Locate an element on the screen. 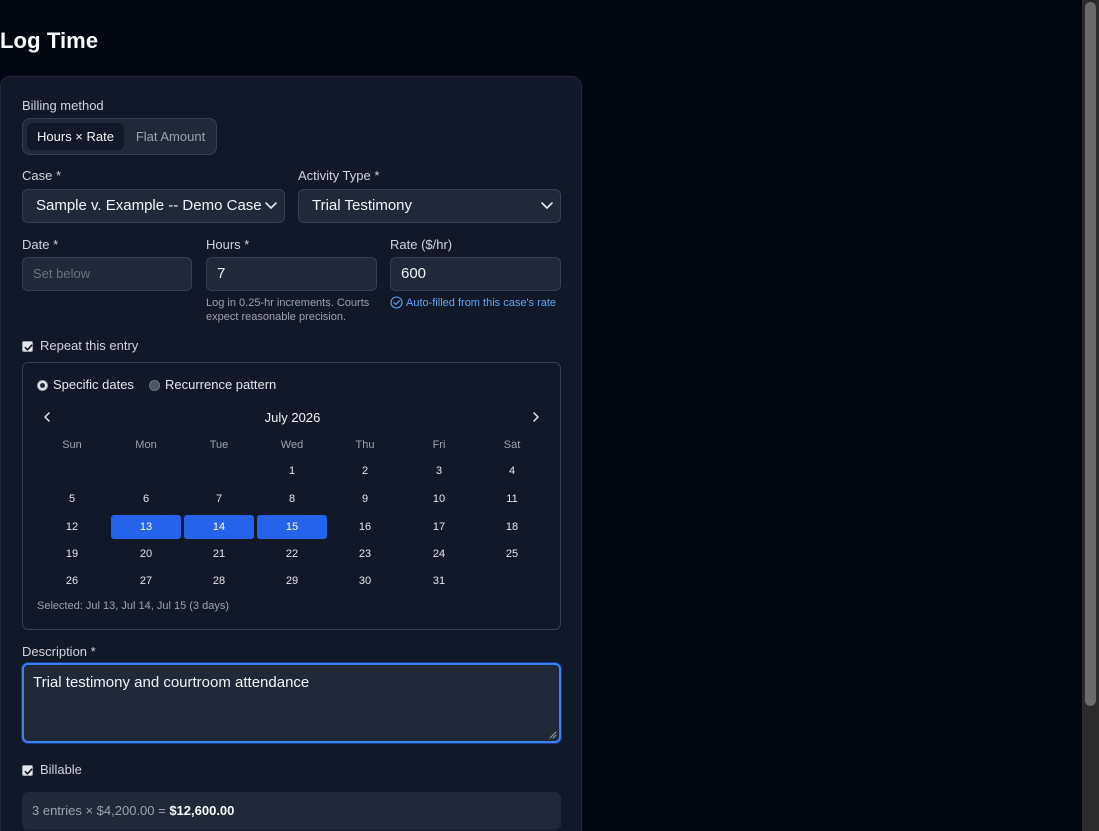  billable-checkbox is located at coordinates (27, 770).